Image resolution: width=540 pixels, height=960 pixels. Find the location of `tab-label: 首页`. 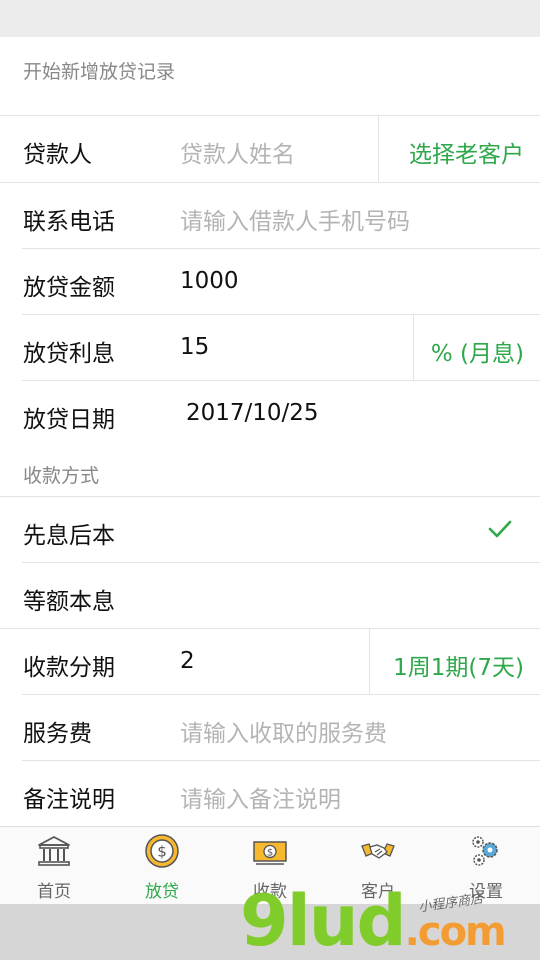

tab-label: 首页 is located at coordinates (54, 892).